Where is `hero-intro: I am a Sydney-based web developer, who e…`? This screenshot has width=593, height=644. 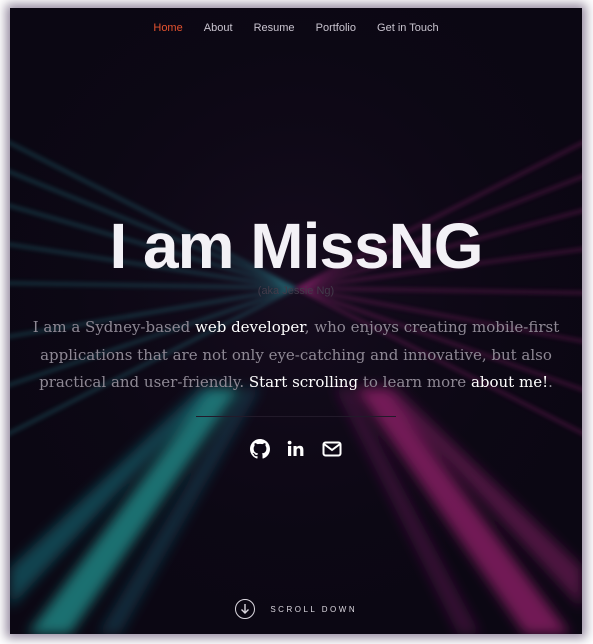
hero-intro: I am a Sydney-based web developer, who e… is located at coordinates (296, 355).